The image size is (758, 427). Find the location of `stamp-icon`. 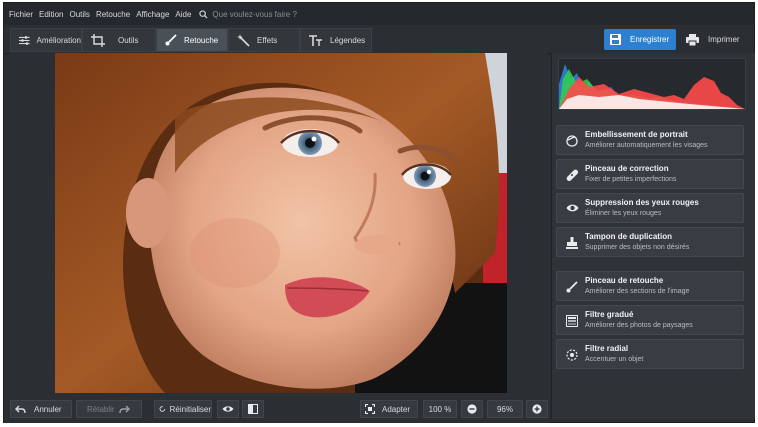

stamp-icon is located at coordinates (572, 243).